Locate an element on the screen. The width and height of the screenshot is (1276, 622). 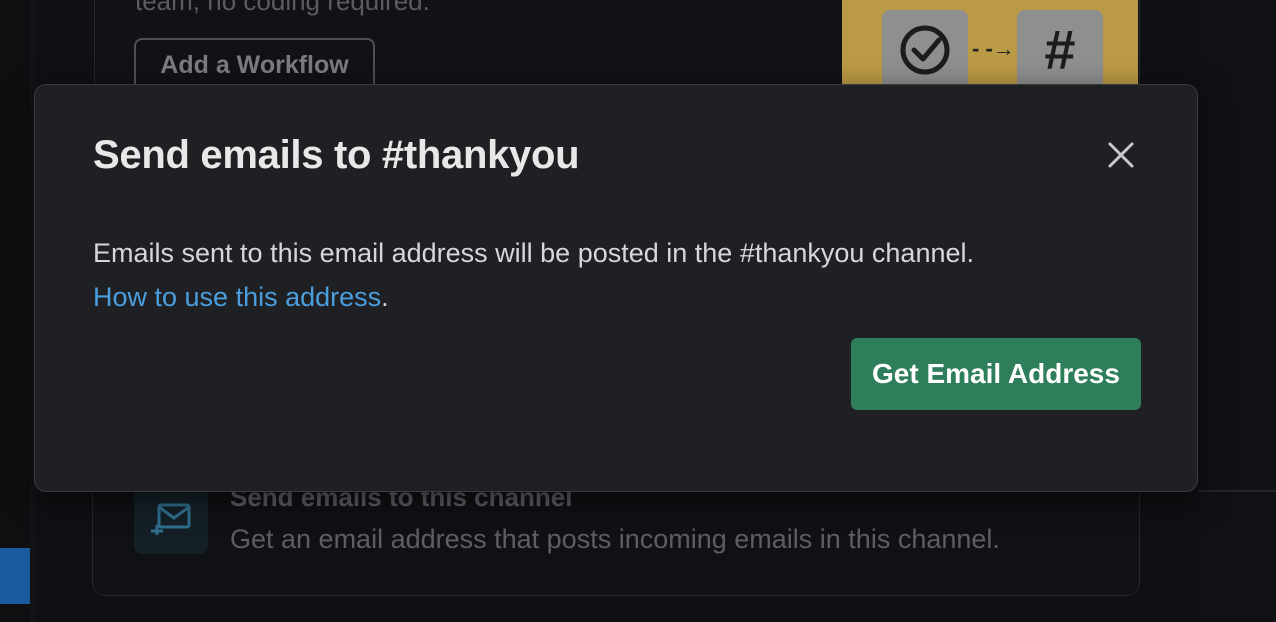
workflow-card-text: team, no coding required. is located at coordinates (282, 8).